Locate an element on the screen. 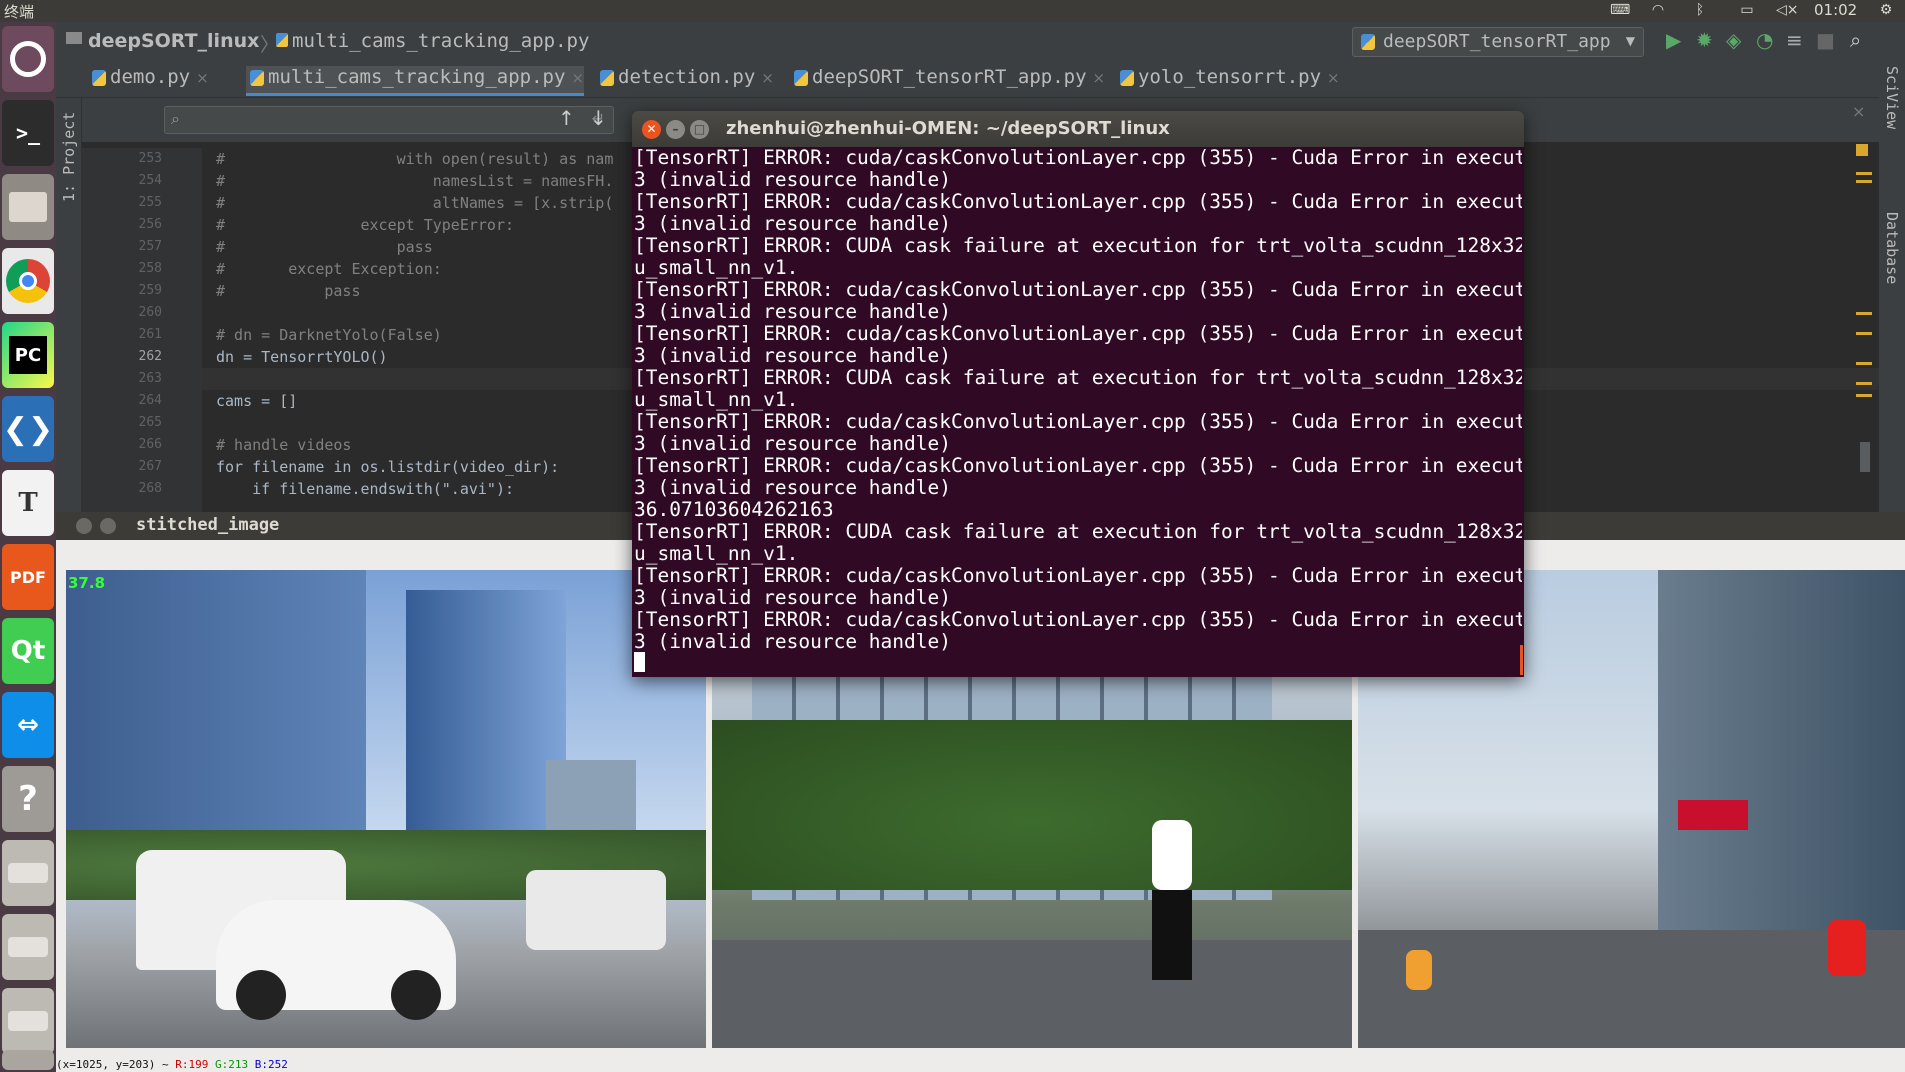  editor-scrollbar is located at coordinates (1865, 457).